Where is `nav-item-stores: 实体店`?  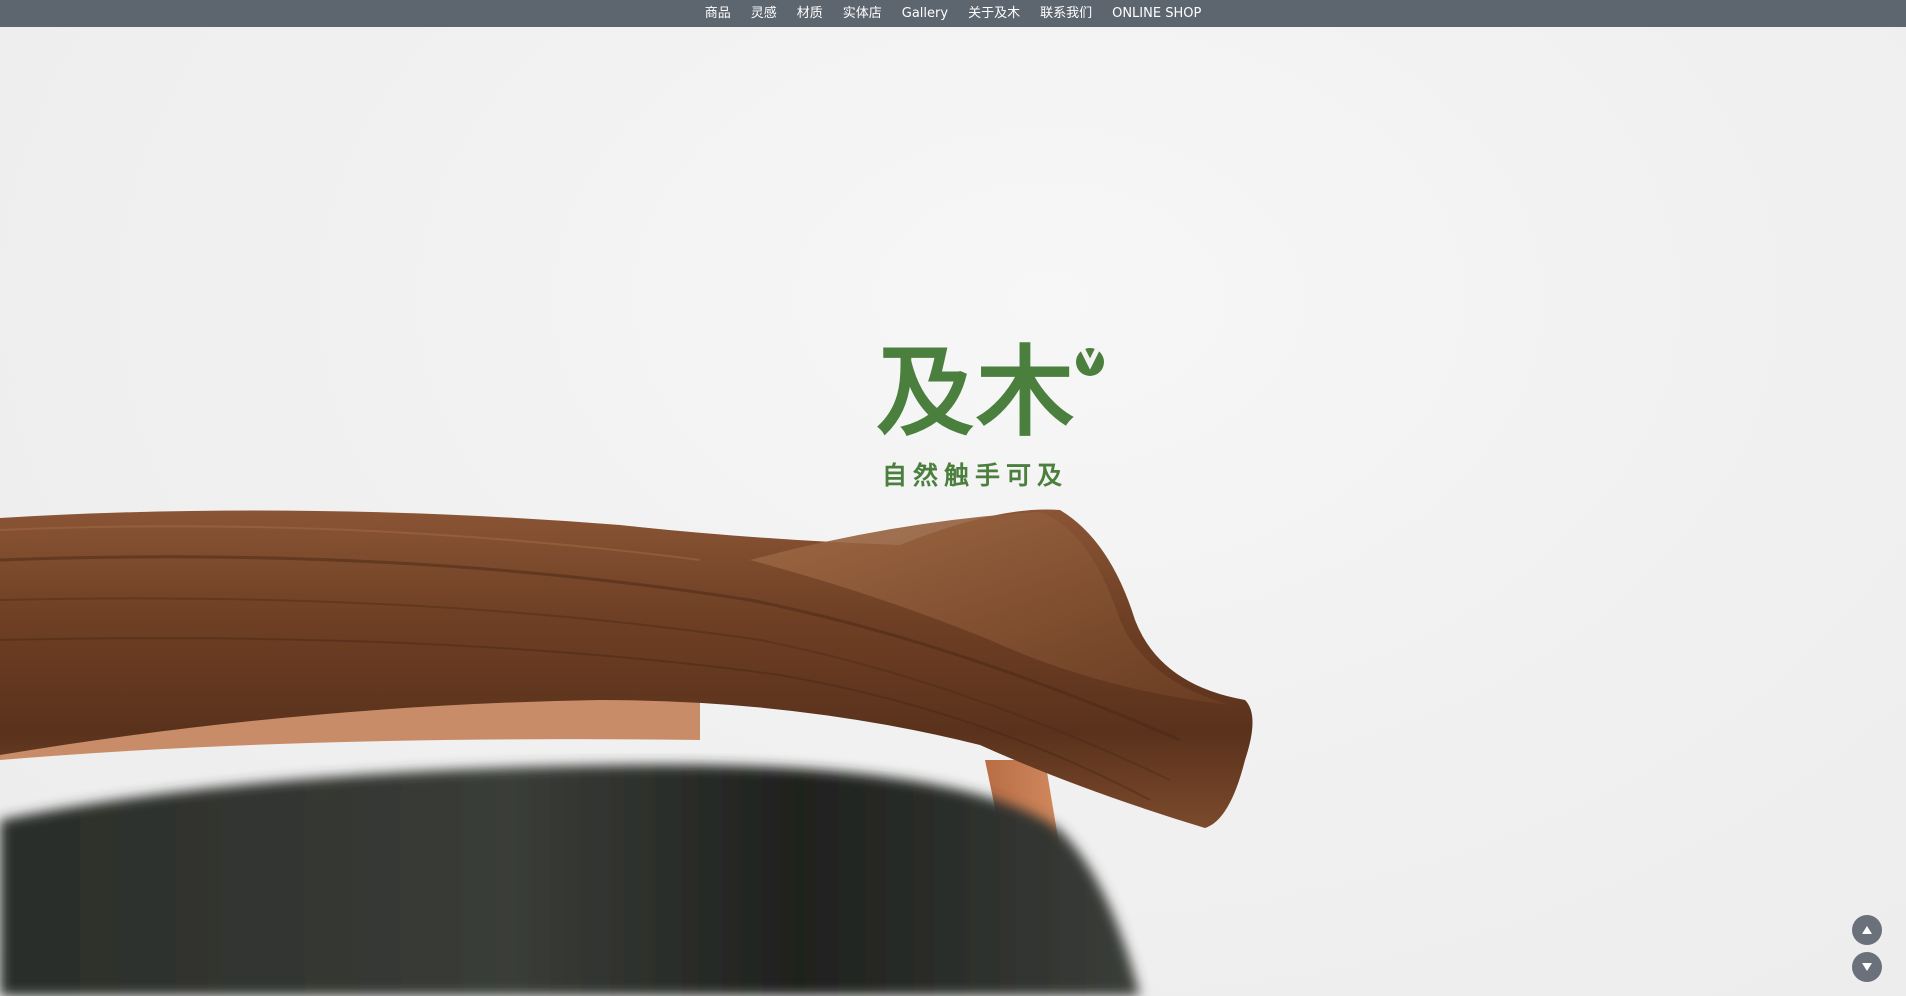
nav-item-stores: 实体店 is located at coordinates (862, 13).